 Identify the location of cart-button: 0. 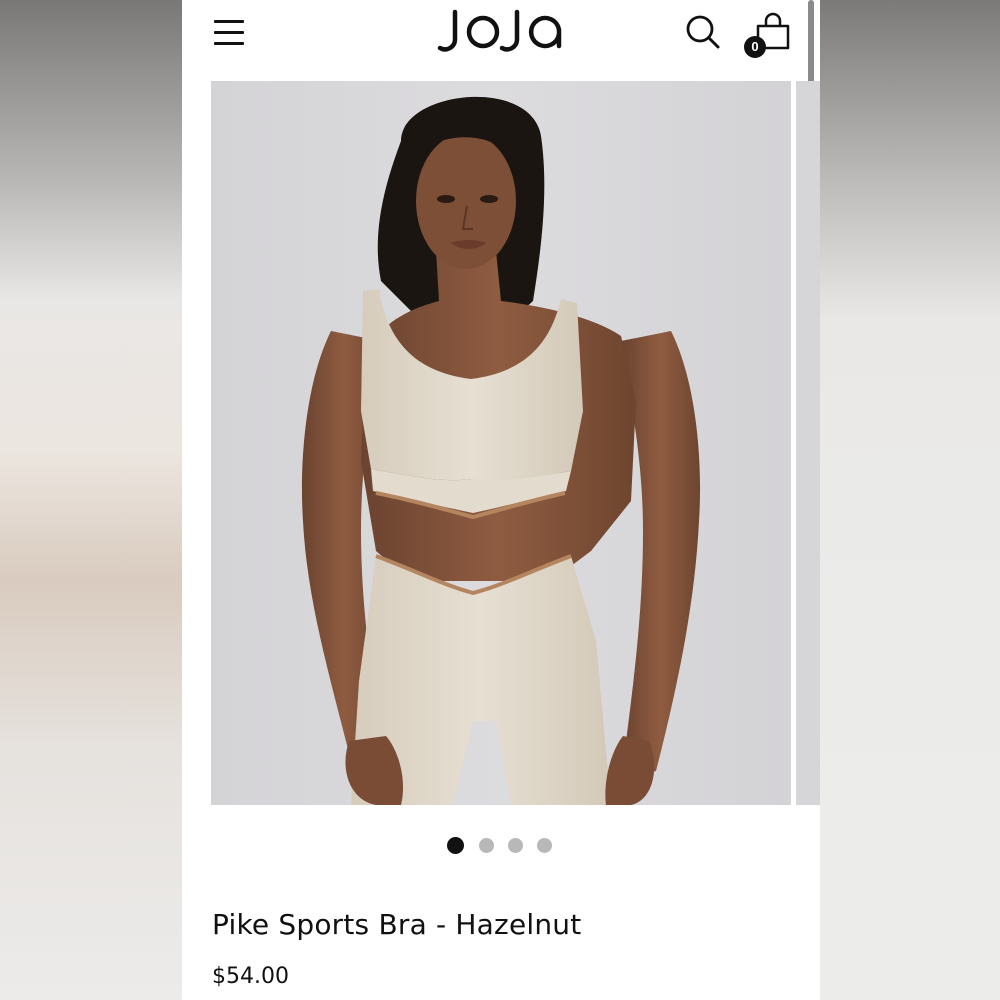
(769, 35).